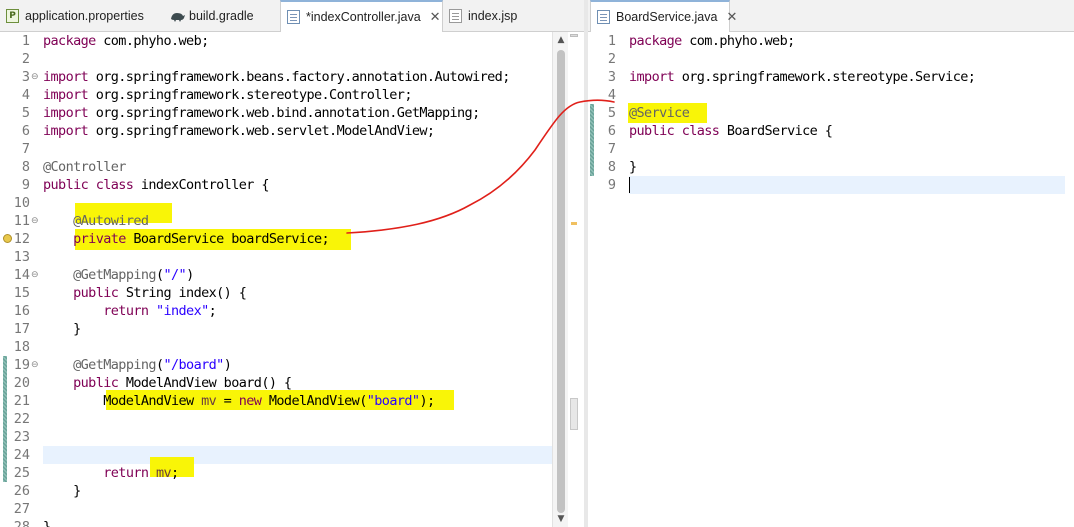 The height and width of the screenshot is (527, 1074). I want to click on line-number: 25, so click(21, 473).